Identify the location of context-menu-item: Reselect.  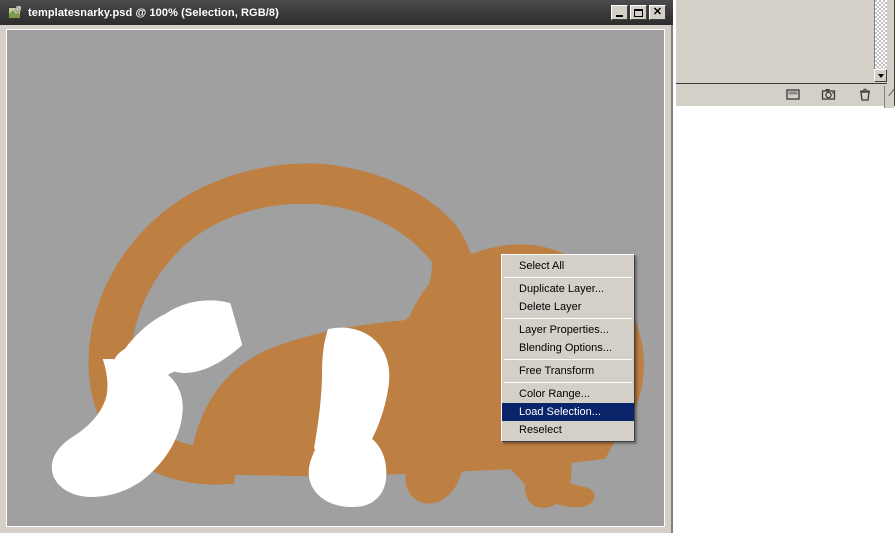
(568, 430).